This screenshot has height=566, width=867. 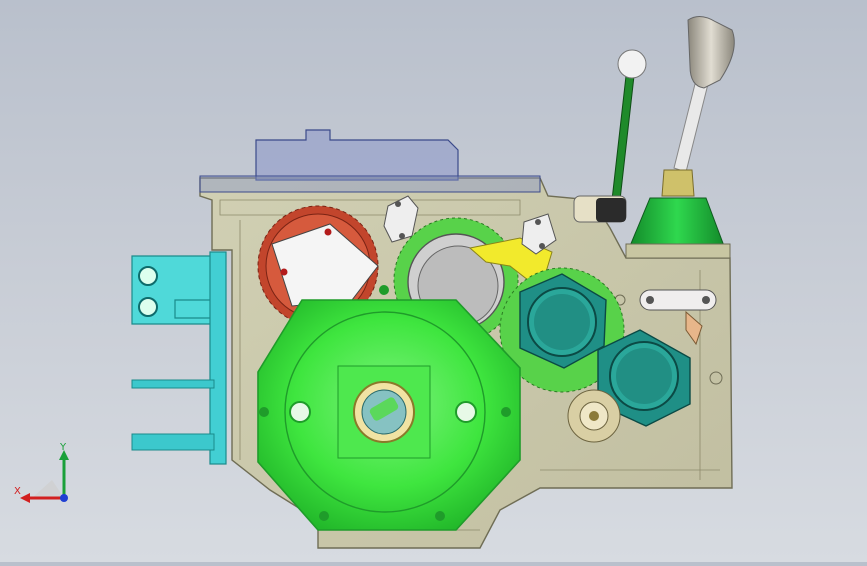 What do you see at coordinates (17, 491) in the screenshot?
I see `x-axis-label: X` at bounding box center [17, 491].